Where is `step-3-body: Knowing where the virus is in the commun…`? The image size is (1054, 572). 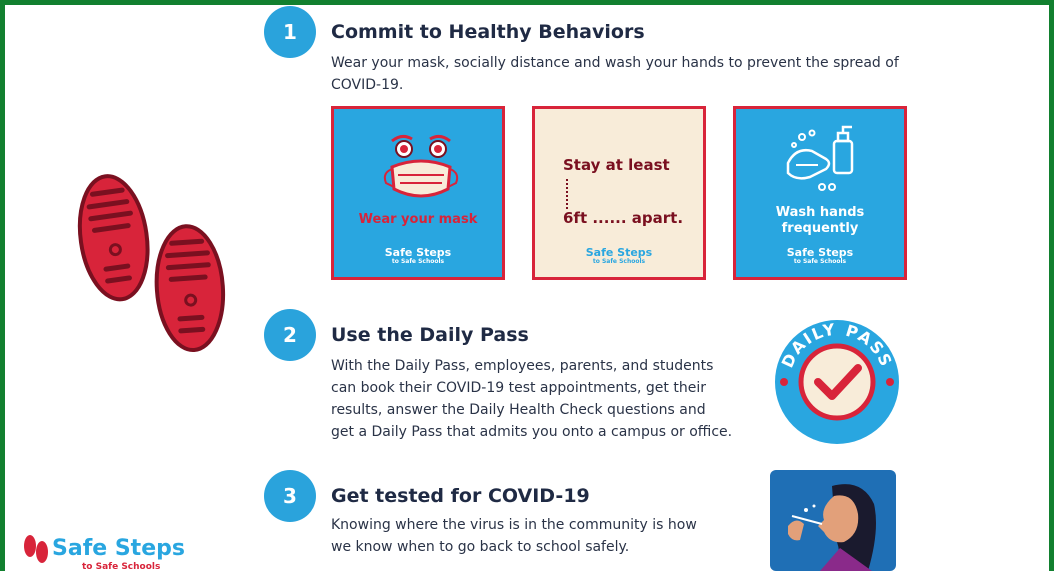
step-3-body: Knowing where the virus is in the commun… is located at coordinates (541, 536).